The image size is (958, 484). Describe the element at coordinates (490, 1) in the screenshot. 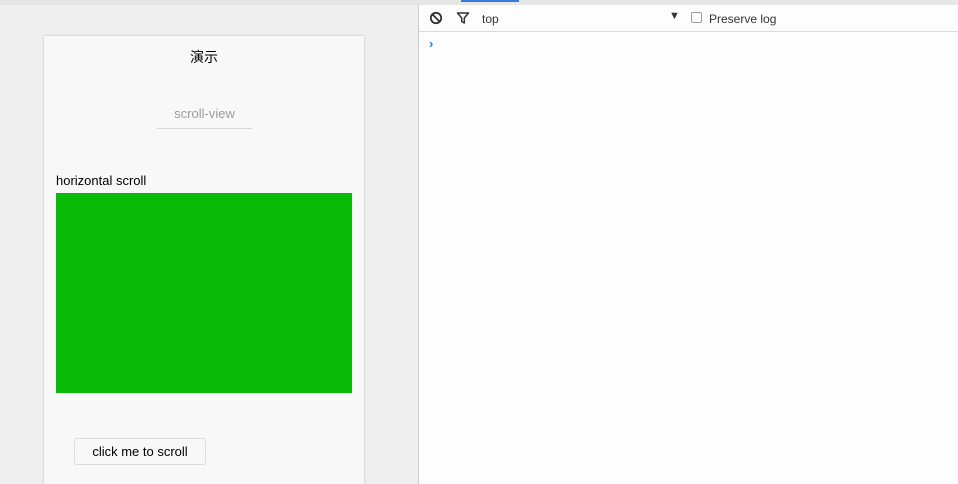

I see `active-tab-indicator` at that location.